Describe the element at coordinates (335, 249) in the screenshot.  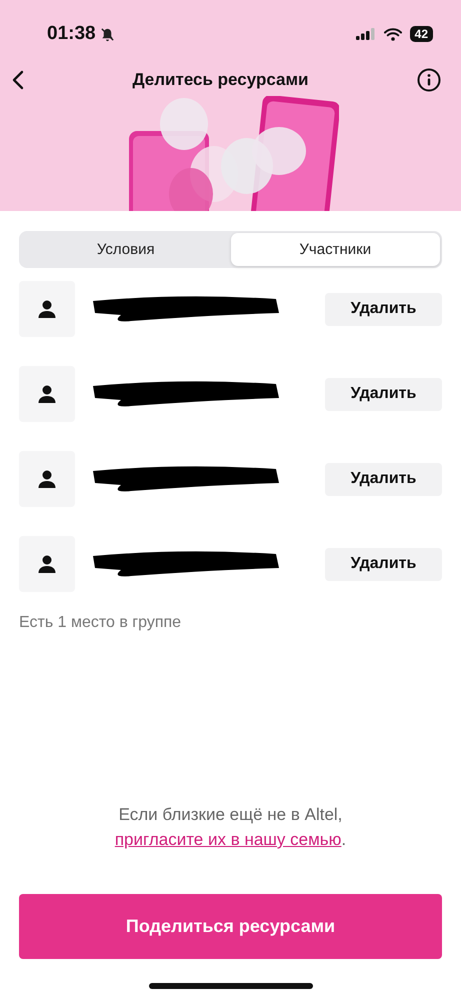
I see `tab: Участники` at that location.